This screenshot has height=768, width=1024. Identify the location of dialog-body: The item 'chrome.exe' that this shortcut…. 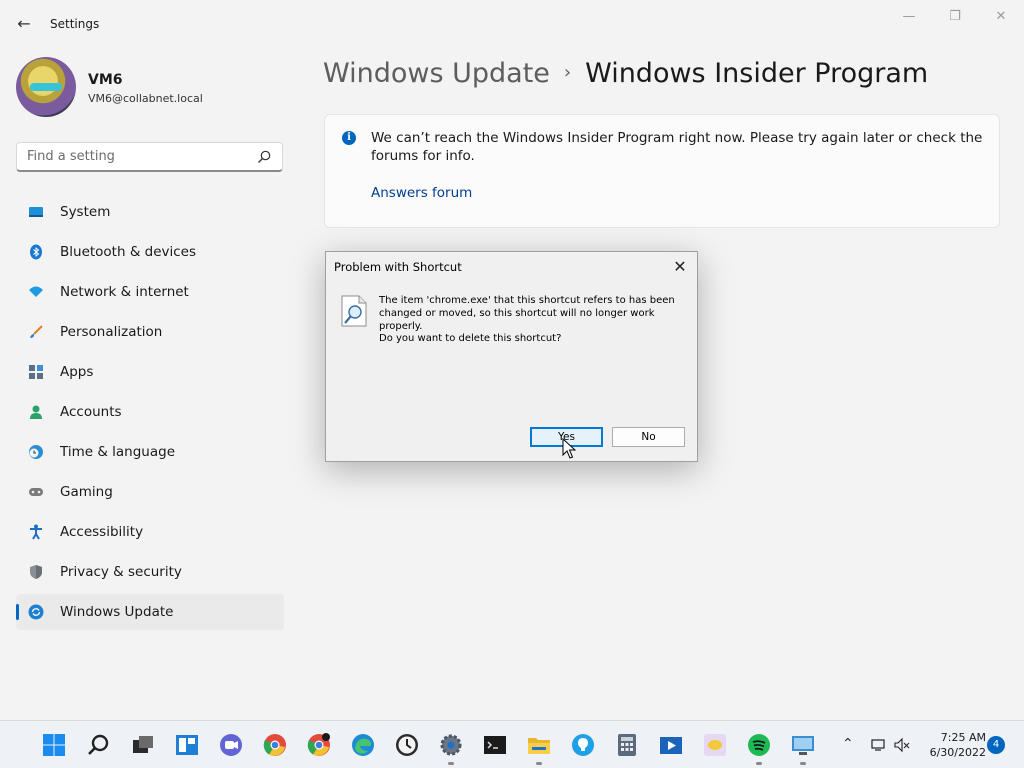
(511, 372).